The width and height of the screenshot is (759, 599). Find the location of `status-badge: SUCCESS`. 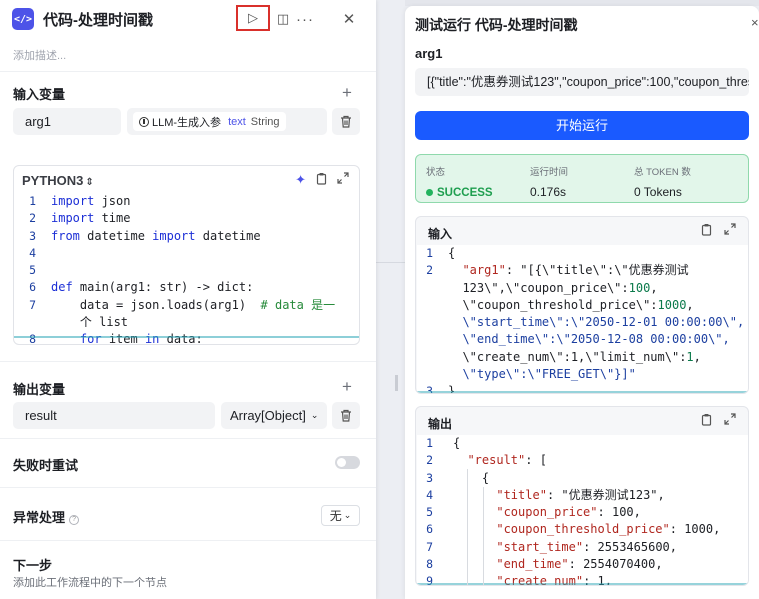

status-badge: SUCCESS is located at coordinates (459, 192).